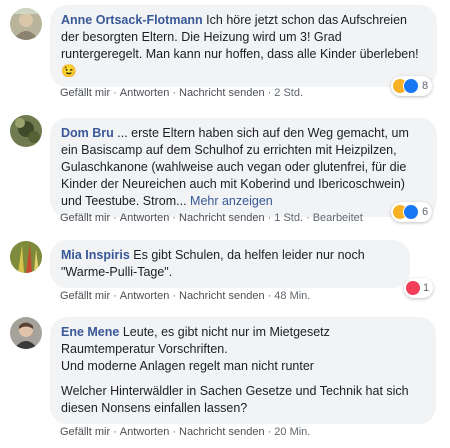 The image size is (450, 448). What do you see at coordinates (292, 432) in the screenshot?
I see `comment-time: 20 Min.` at bounding box center [292, 432].